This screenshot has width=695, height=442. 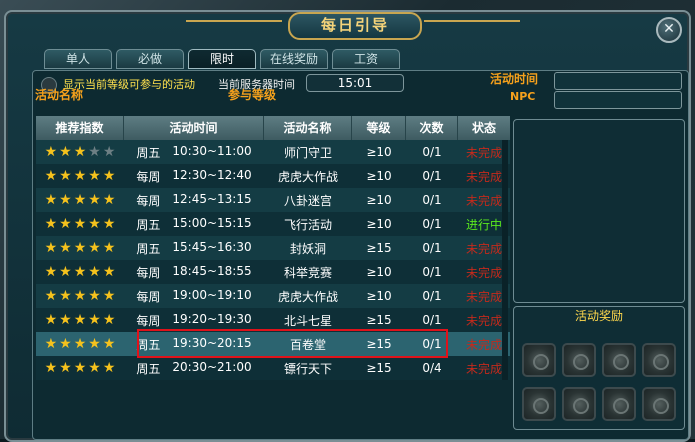 What do you see at coordinates (212, 270) in the screenshot?
I see `time-range-text: 18:45~18:55` at bounding box center [212, 270].